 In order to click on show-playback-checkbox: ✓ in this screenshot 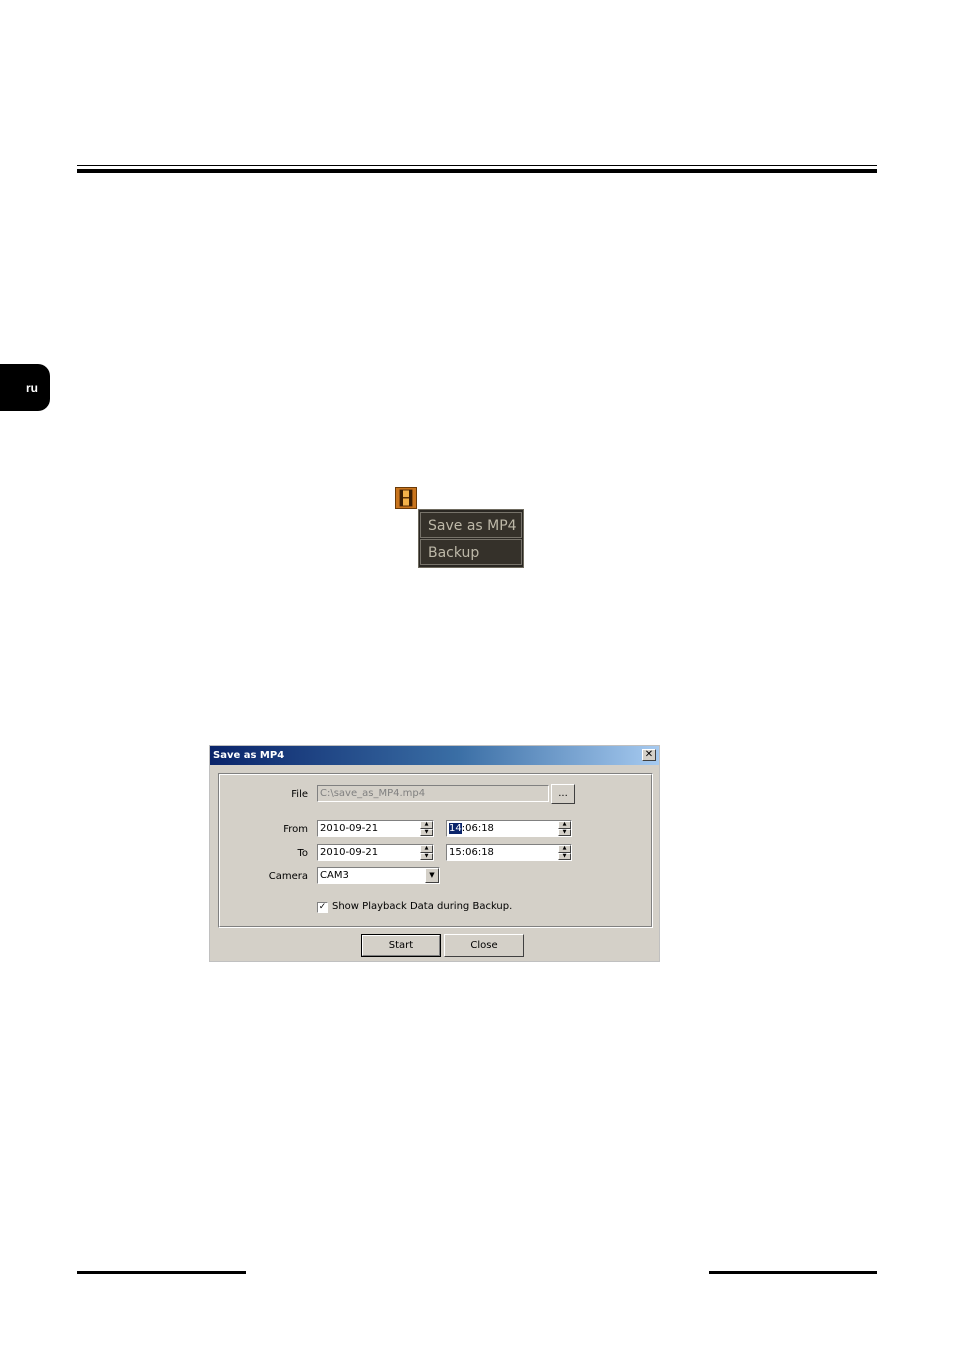, I will do `click(322, 907)`.